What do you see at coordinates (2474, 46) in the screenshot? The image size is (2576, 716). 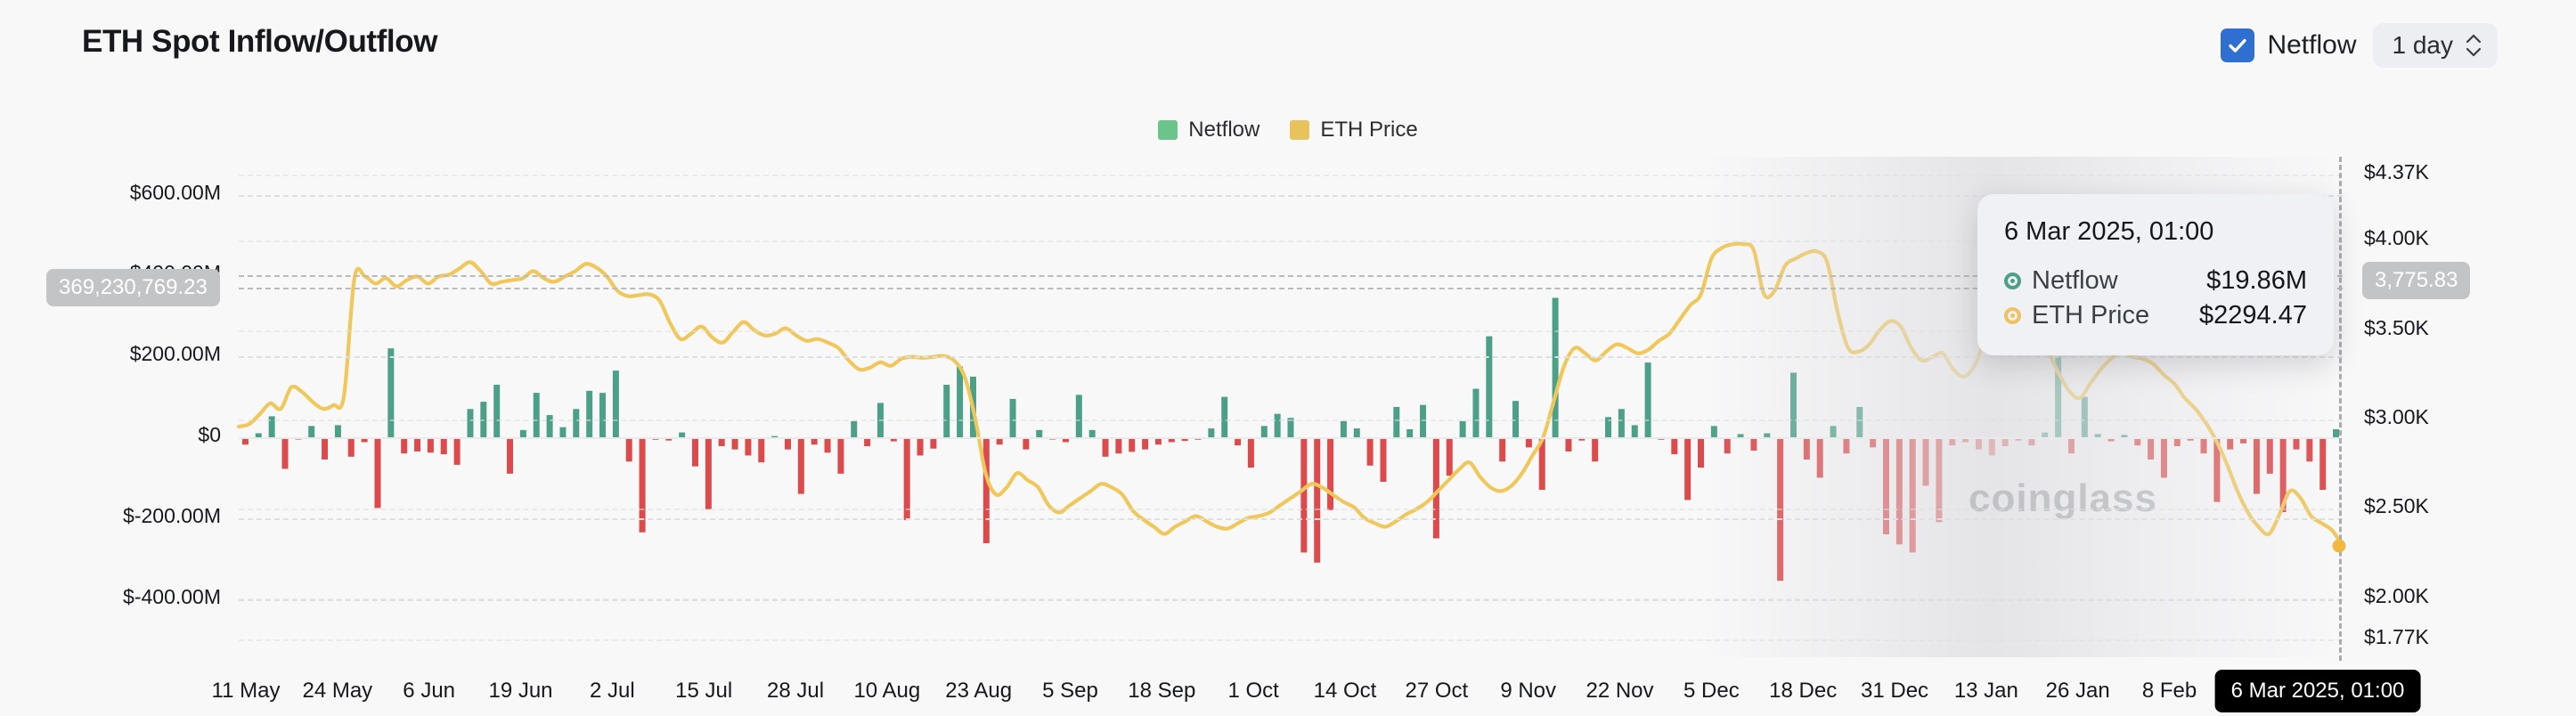 I see `stepper-icon` at bounding box center [2474, 46].